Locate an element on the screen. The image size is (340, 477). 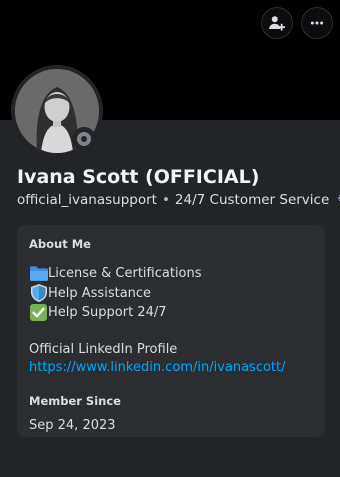
more-options-button is located at coordinates (317, 23).